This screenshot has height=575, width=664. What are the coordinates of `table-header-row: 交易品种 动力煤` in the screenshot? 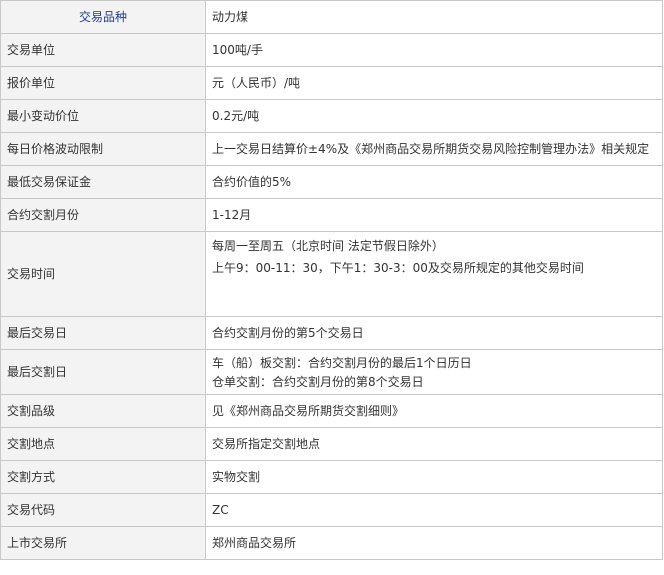 It's located at (331, 17).